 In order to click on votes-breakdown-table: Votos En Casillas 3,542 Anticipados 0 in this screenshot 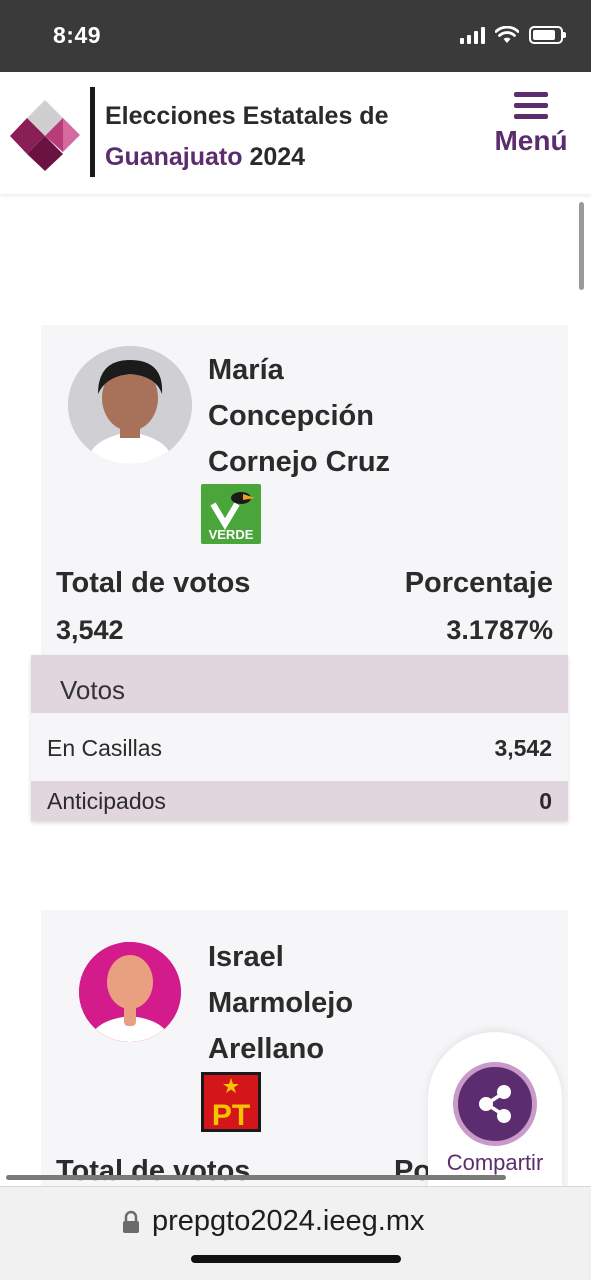, I will do `click(299, 738)`.